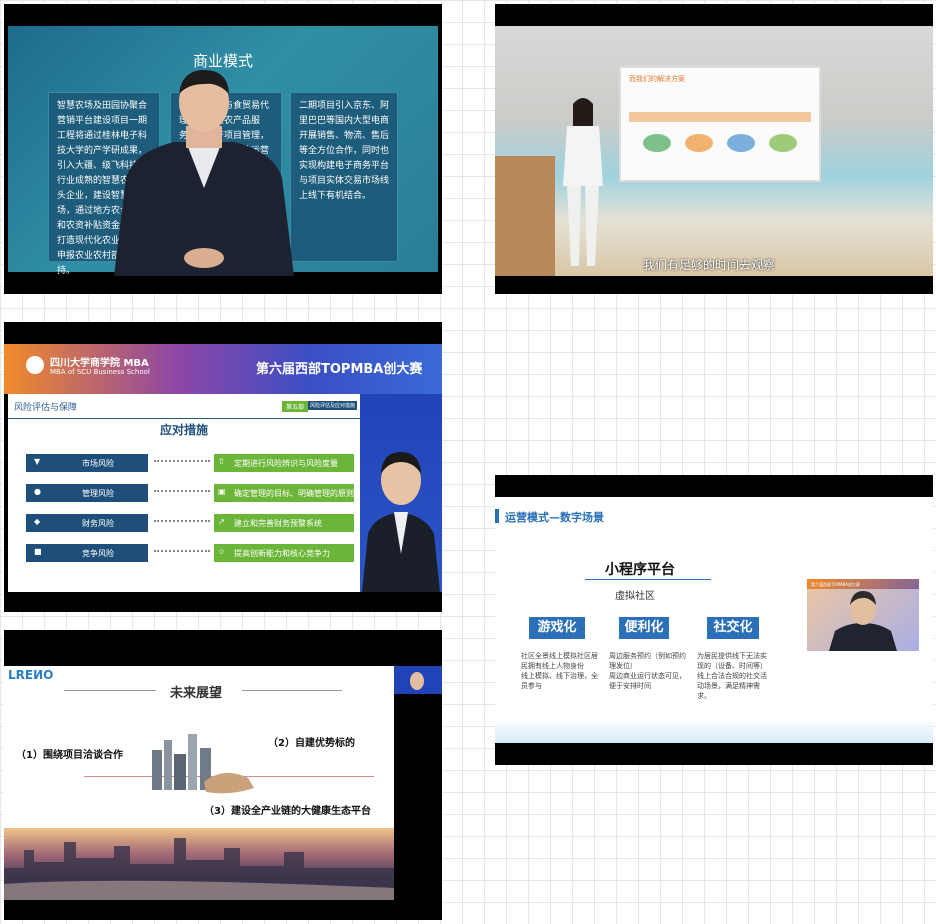 This screenshot has width=936, height=924. I want to click on platform-title: 小程序平台, so click(640, 570).